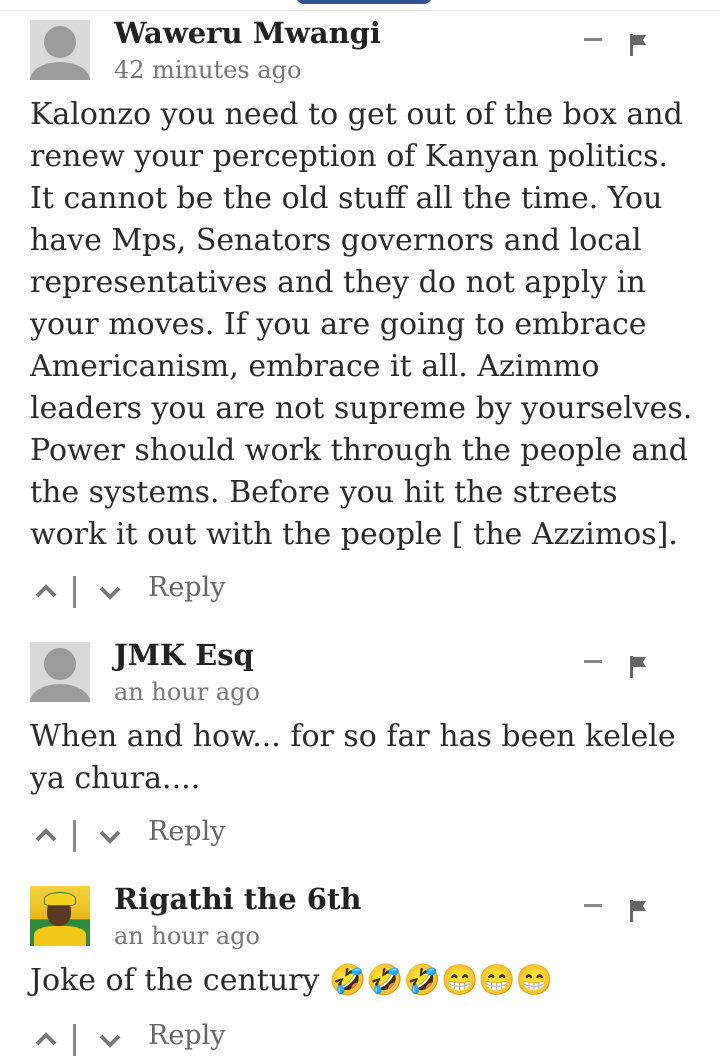  I want to click on site-header-strip, so click(360, 5).